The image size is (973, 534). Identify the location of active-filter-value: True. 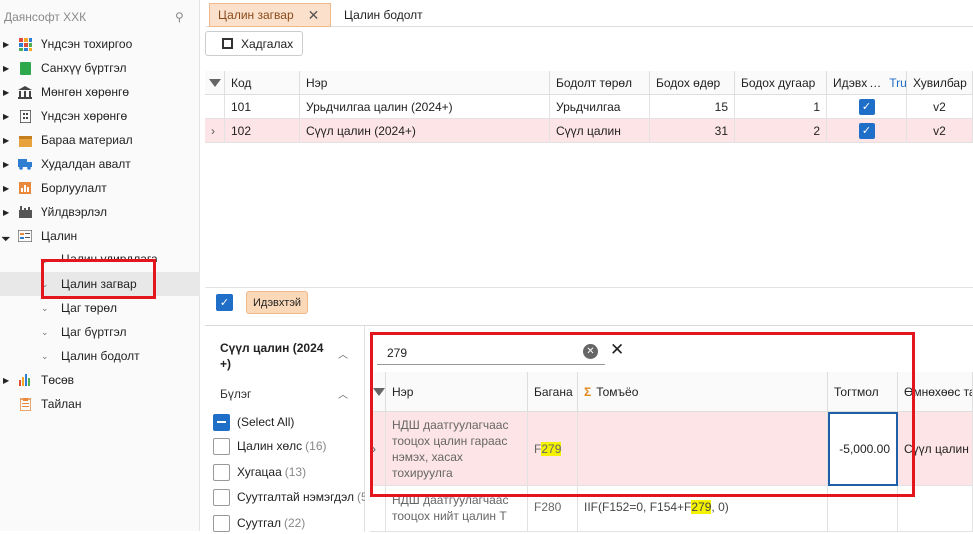
(898, 82).